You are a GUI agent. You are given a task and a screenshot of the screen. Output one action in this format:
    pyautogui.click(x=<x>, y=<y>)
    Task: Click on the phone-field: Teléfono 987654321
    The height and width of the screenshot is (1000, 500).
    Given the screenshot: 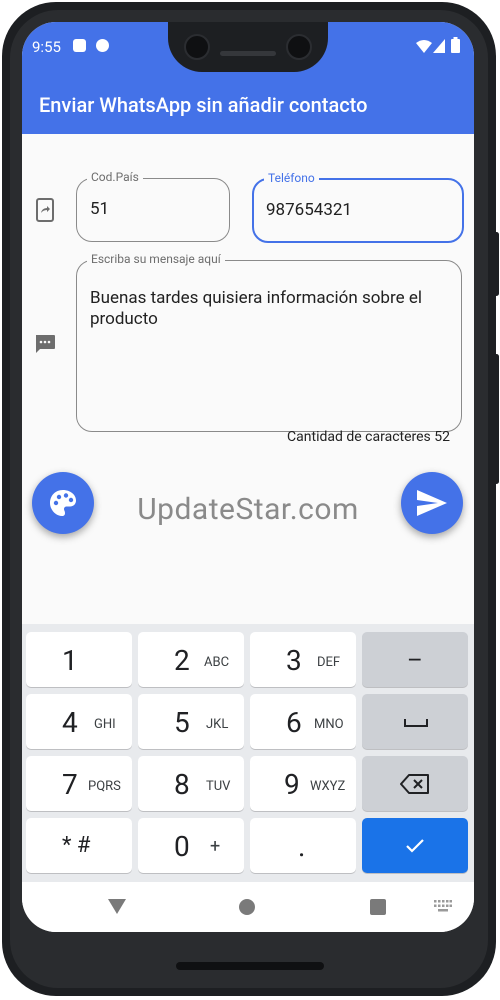 What is the action you would take?
    pyautogui.click(x=358, y=207)
    